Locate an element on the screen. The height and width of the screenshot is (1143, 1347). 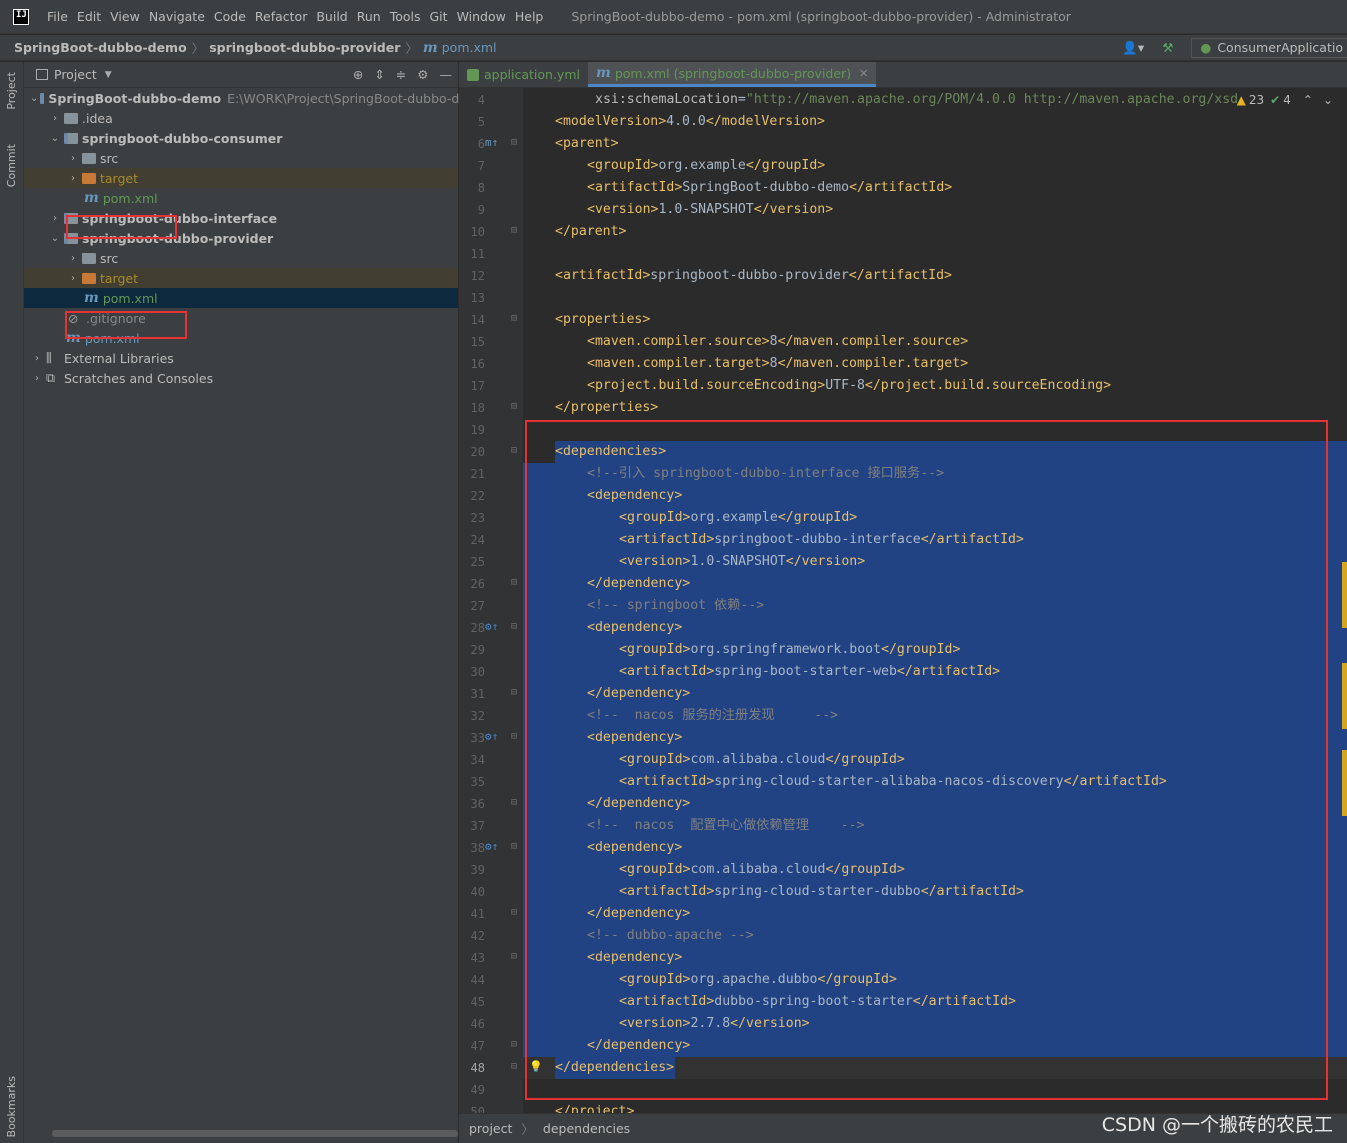
line-number: 7 is located at coordinates (481, 166).